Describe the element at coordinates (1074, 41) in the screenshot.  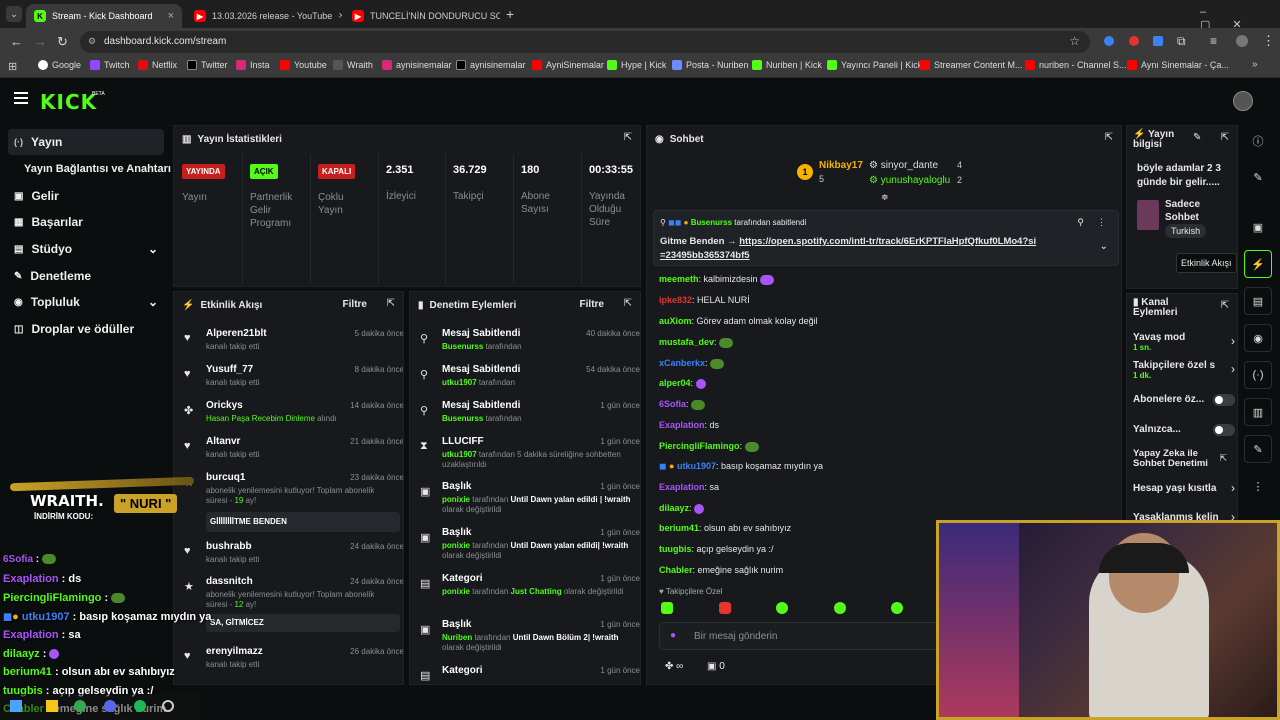
I see `star-icon: ☆` at that location.